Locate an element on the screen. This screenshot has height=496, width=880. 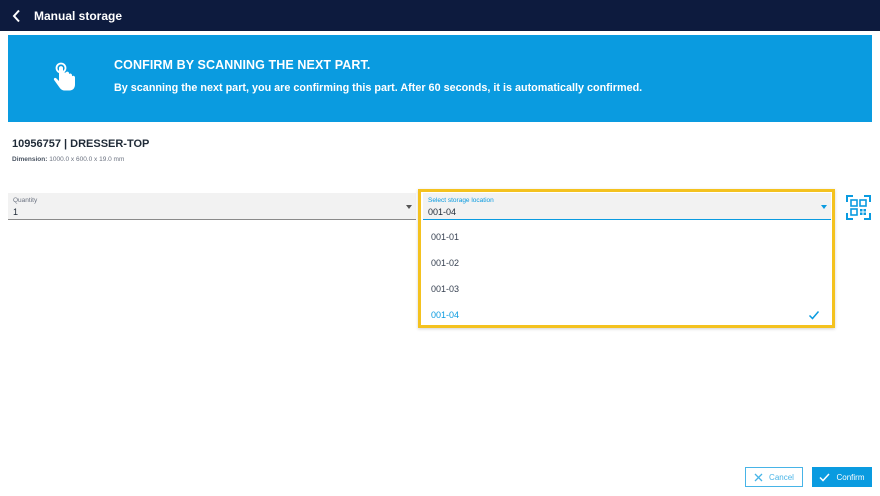
chevron-left-icon is located at coordinates (16, 15).